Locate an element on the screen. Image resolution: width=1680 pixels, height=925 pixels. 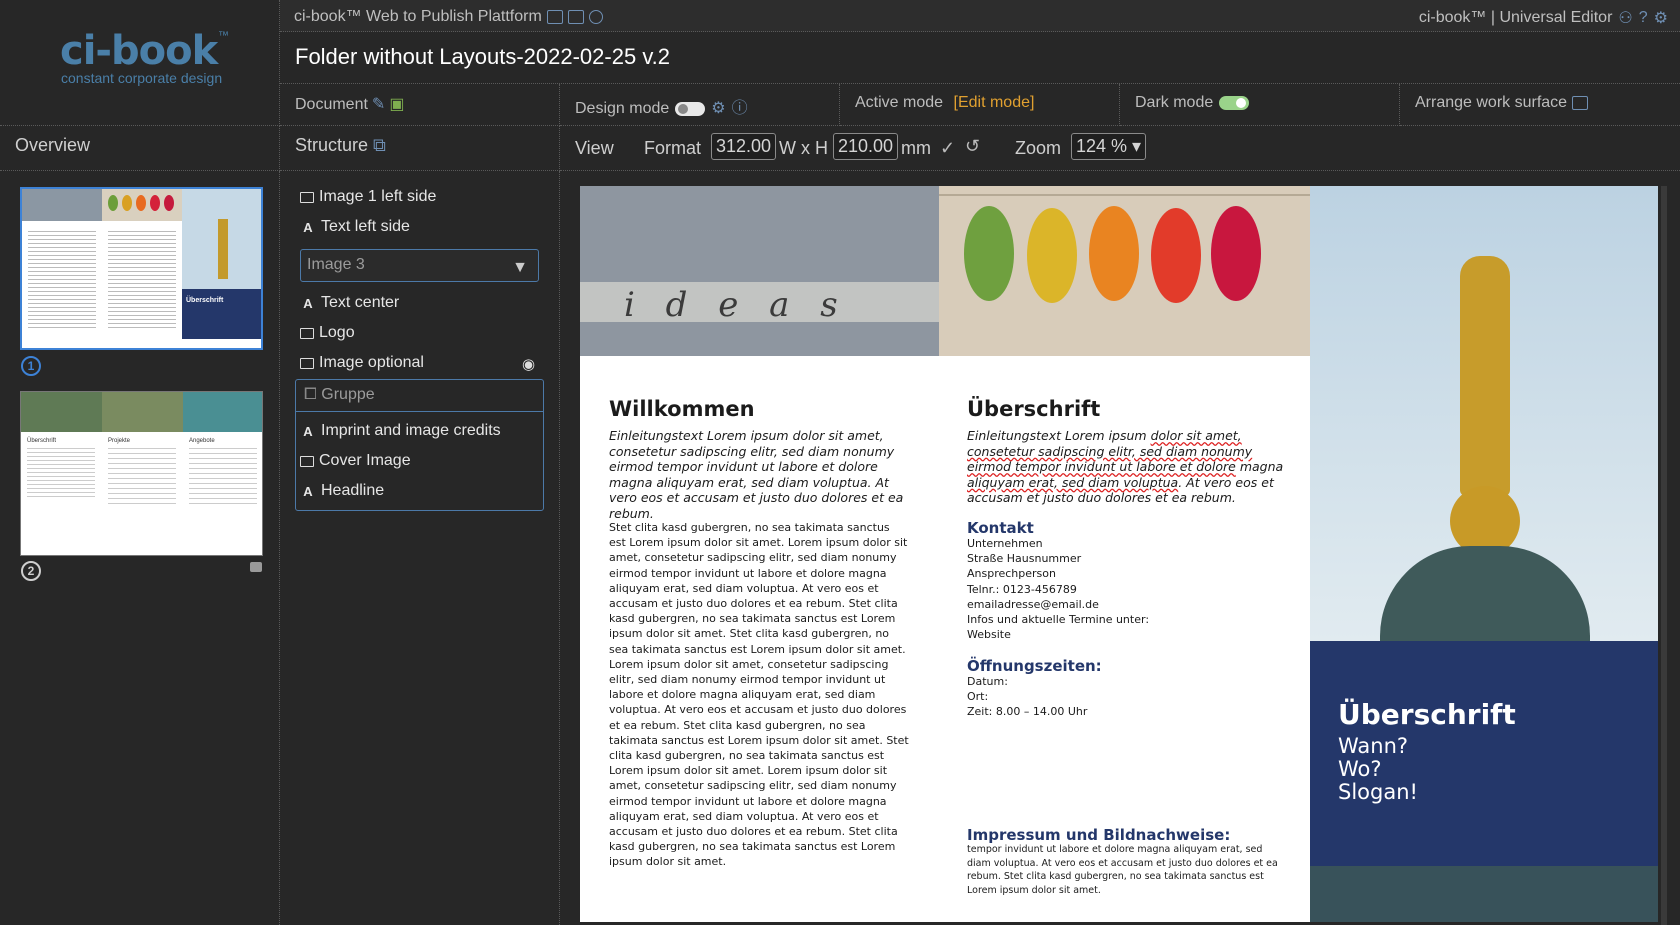
design-mode-section: Design mode ⚙ ⓘ is located at coordinates (700, 105).